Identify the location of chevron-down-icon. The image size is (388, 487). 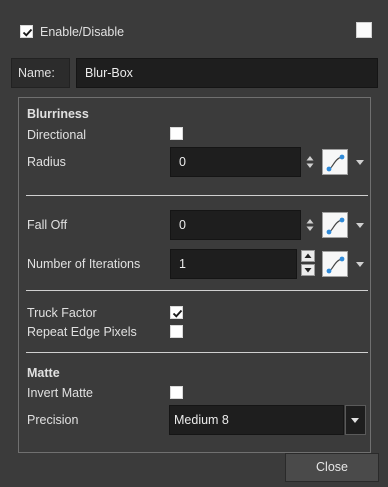
(355, 420).